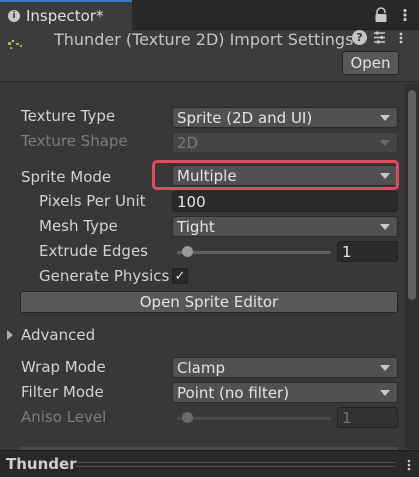 This screenshot has height=477, width=419. What do you see at coordinates (412, 195) in the screenshot?
I see `scrollbar-thumb` at bounding box center [412, 195].